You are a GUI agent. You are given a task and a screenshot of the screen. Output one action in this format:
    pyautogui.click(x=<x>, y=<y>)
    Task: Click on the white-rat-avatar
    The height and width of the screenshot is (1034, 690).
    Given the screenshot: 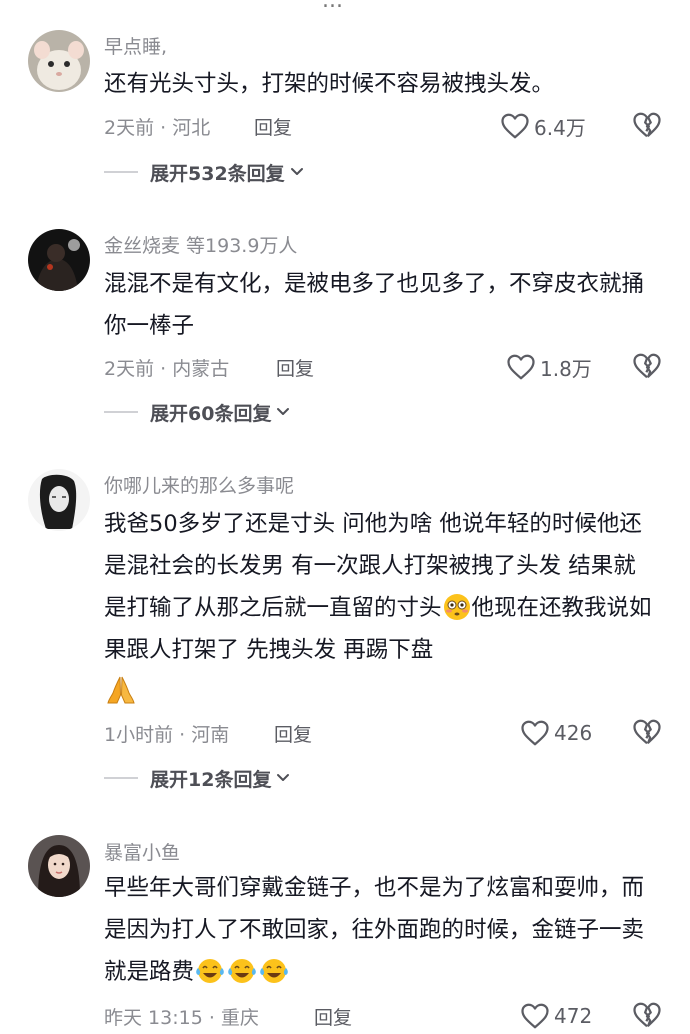 What is the action you would take?
    pyautogui.click(x=59, y=61)
    